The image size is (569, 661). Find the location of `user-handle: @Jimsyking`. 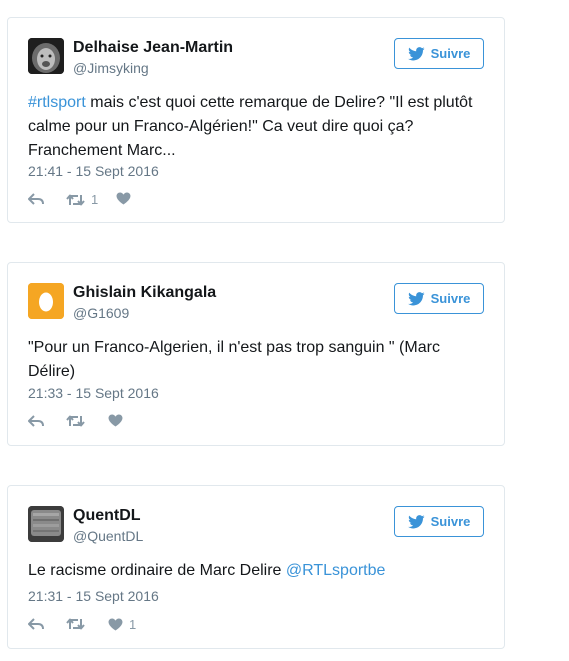

user-handle: @Jimsyking is located at coordinates (111, 68).